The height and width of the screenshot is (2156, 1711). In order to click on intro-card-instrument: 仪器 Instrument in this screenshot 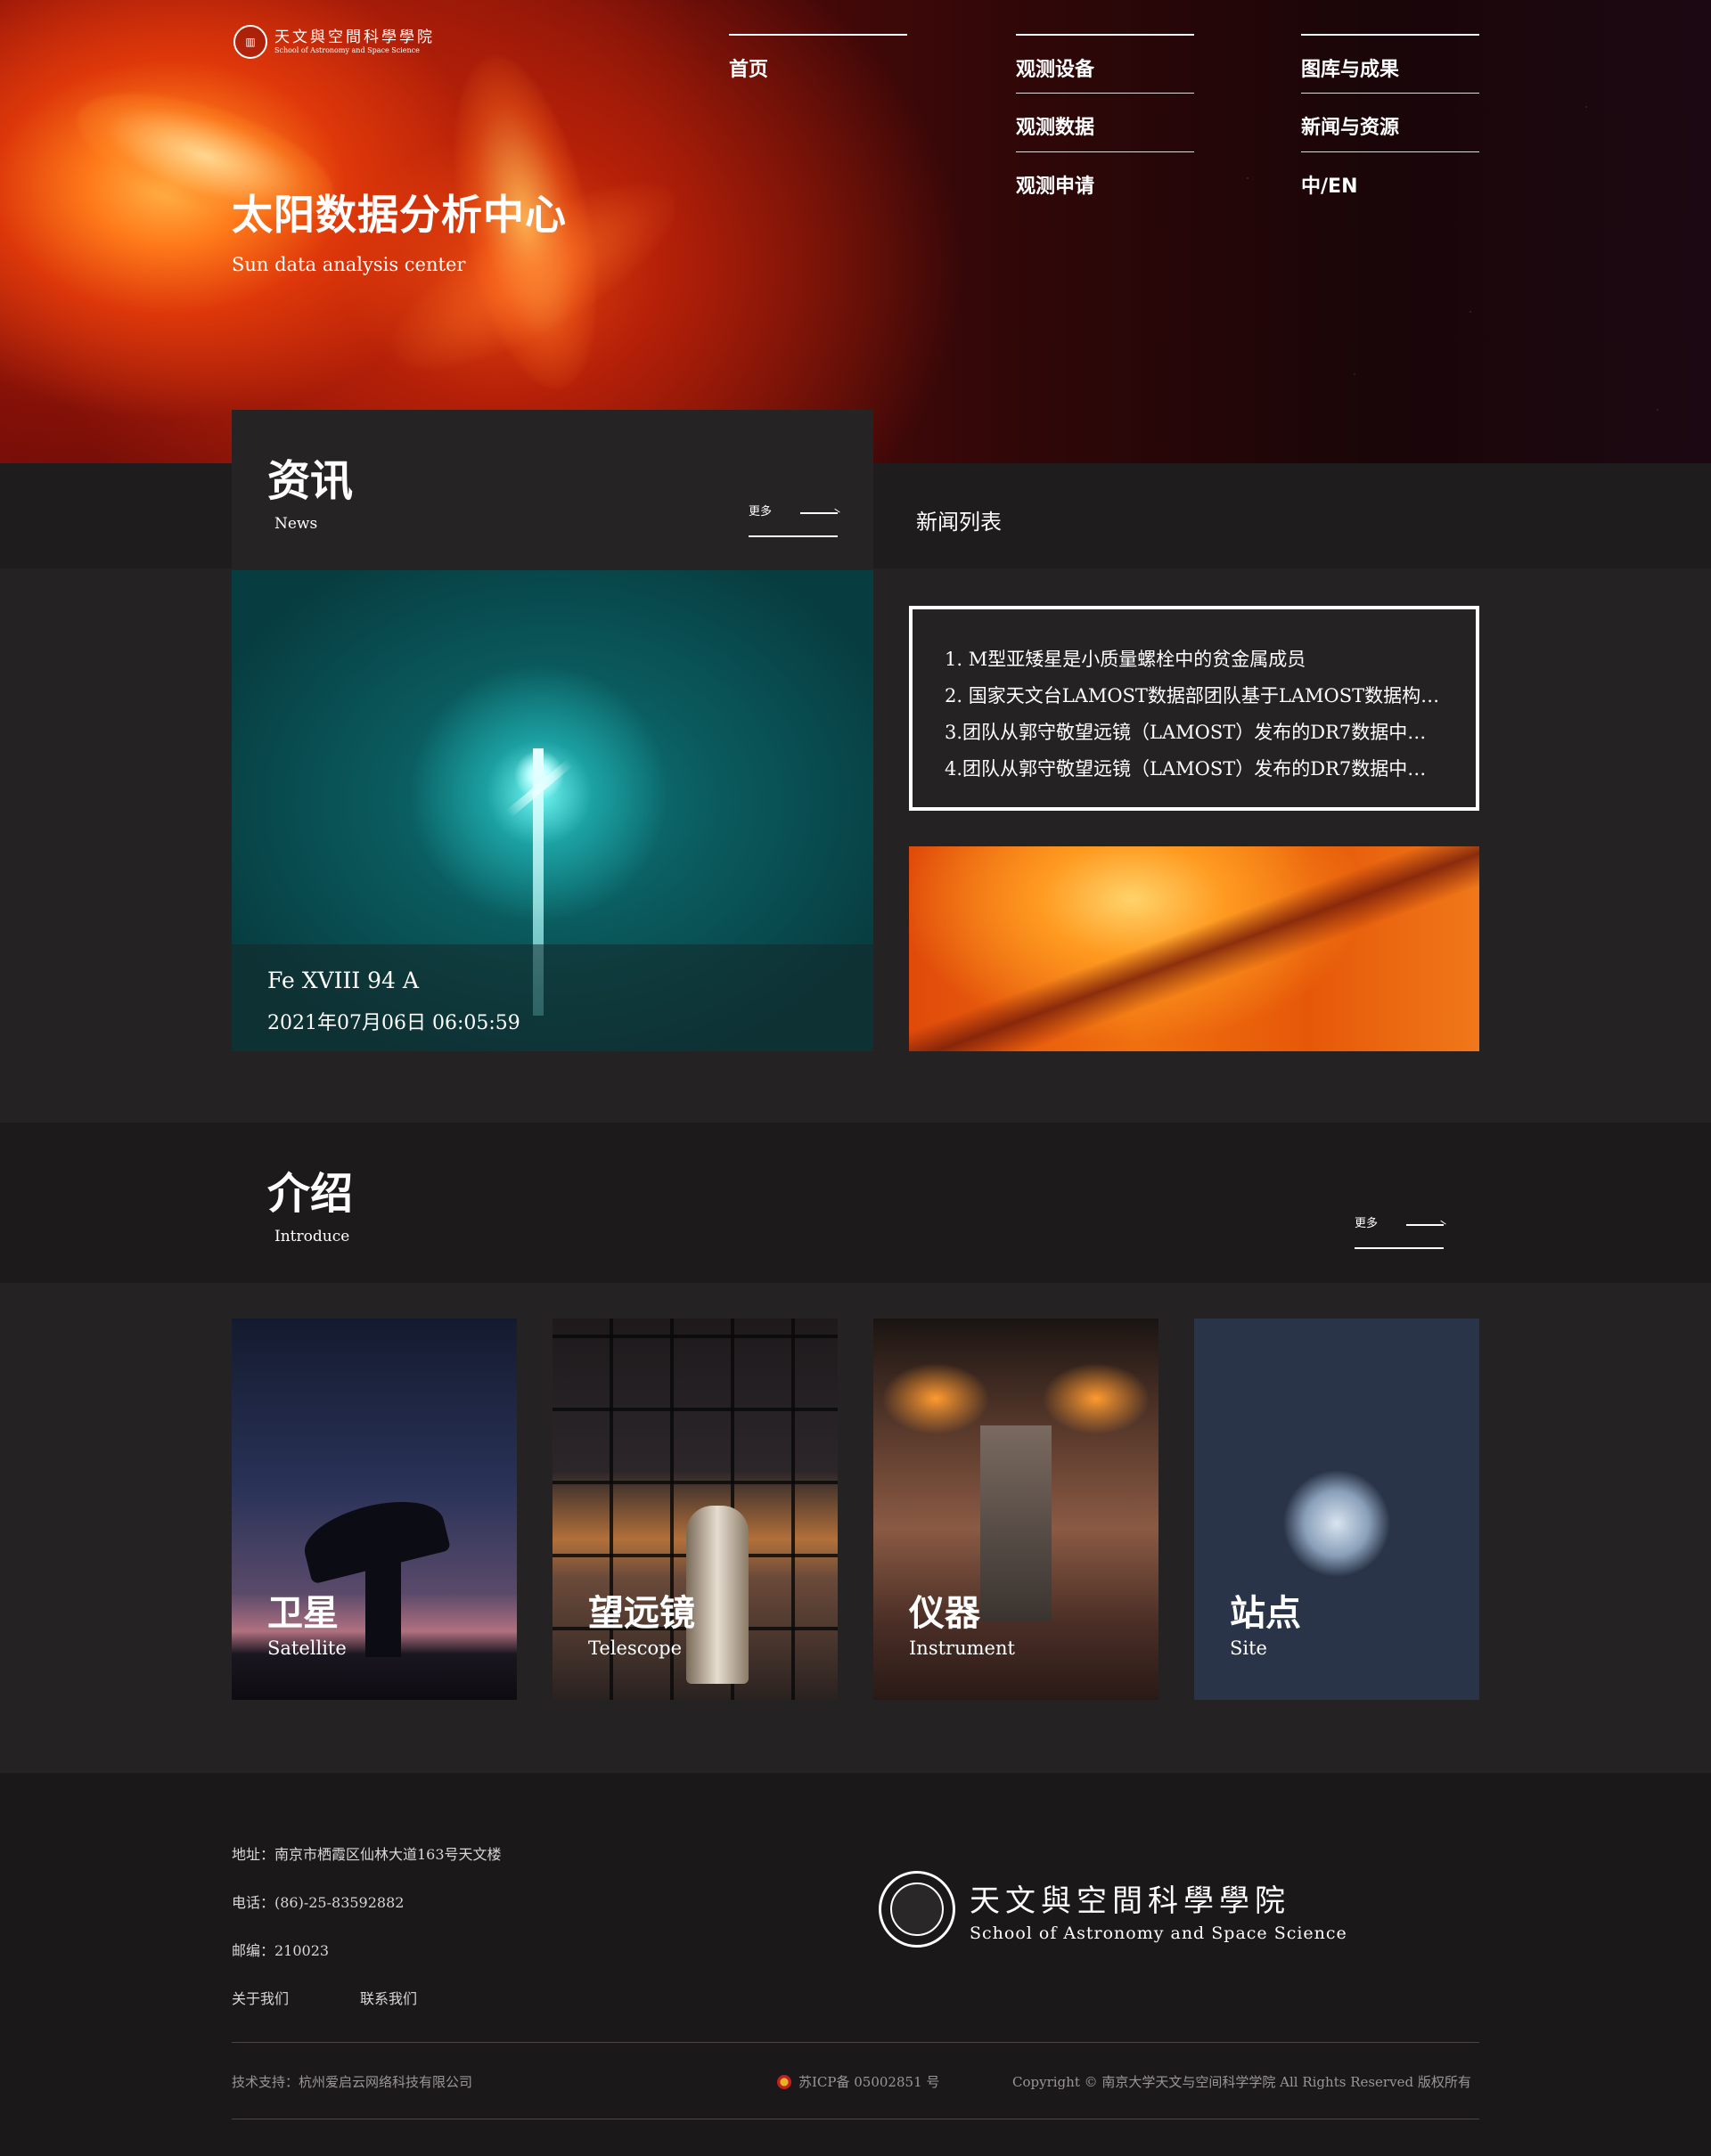, I will do `click(1015, 1509)`.